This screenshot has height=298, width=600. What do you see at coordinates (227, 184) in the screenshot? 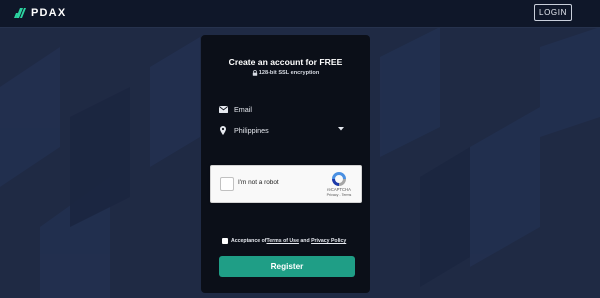
I see `recaptcha-checkbox` at bounding box center [227, 184].